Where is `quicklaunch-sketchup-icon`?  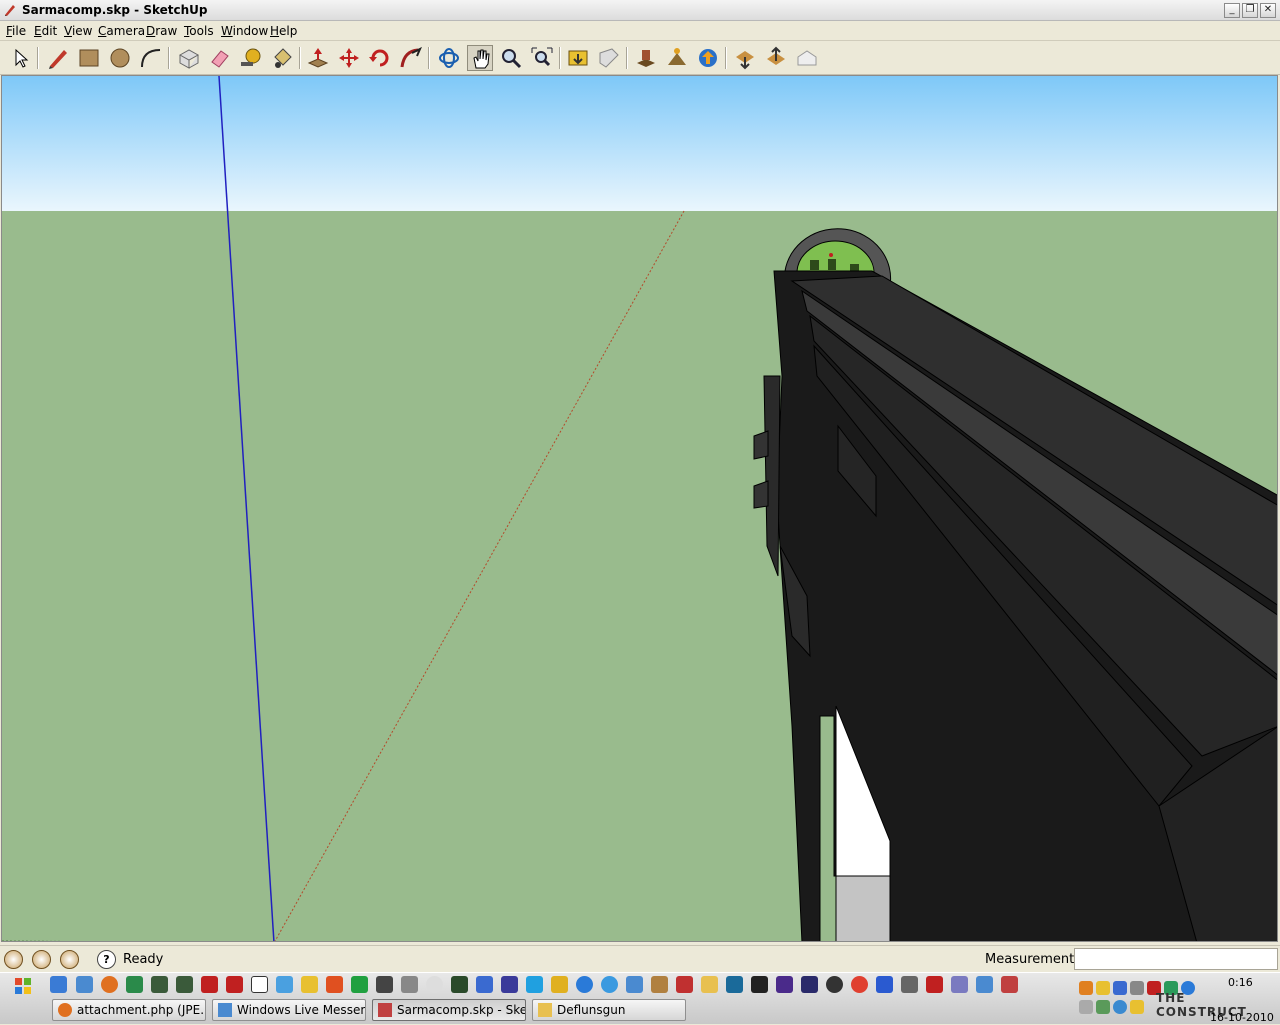 quicklaunch-sketchup-icon is located at coordinates (1009, 984).